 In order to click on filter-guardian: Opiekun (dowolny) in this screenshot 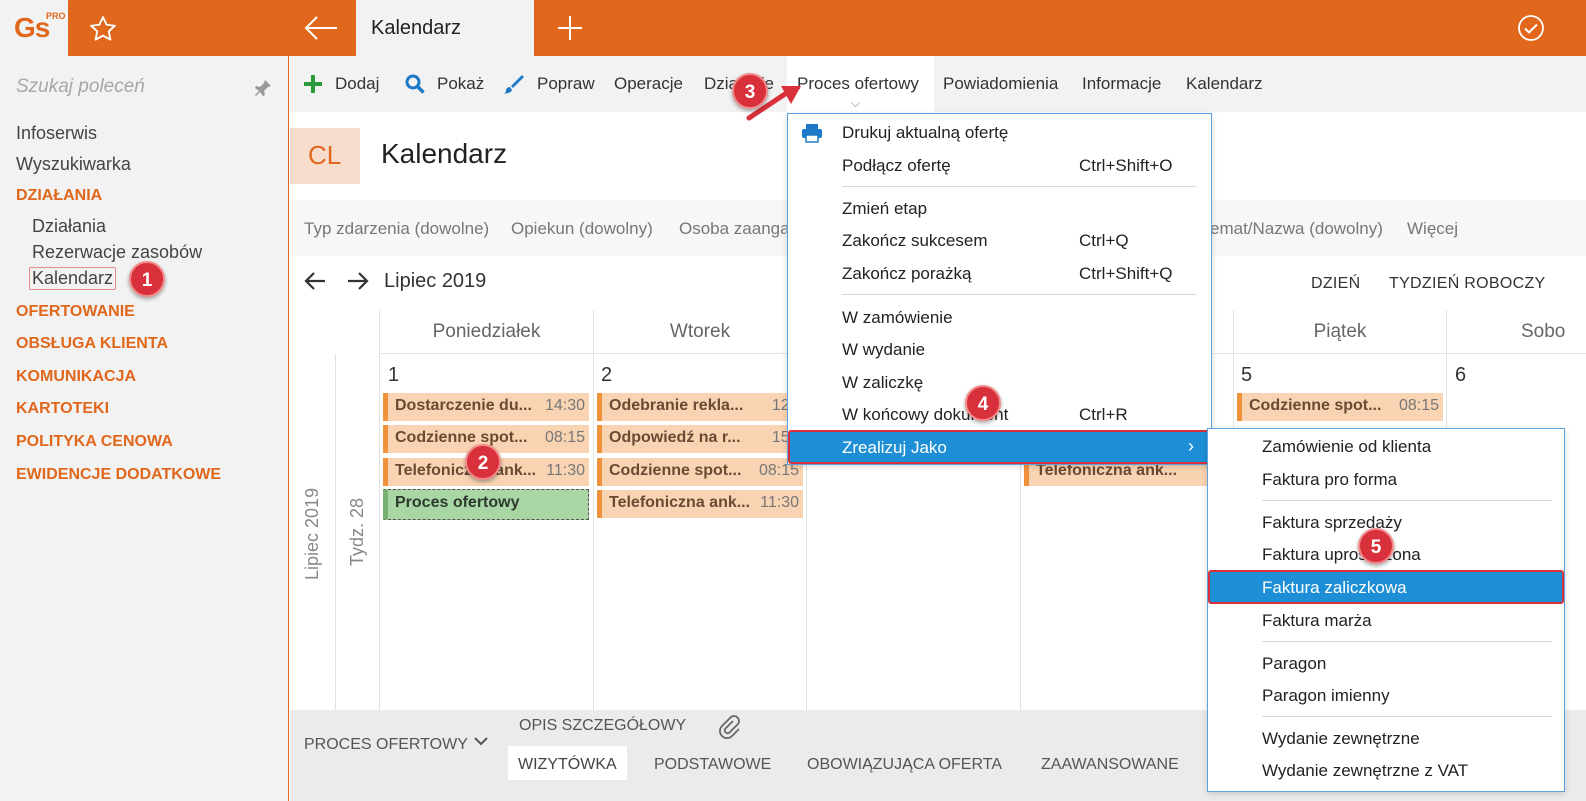, I will do `click(582, 229)`.